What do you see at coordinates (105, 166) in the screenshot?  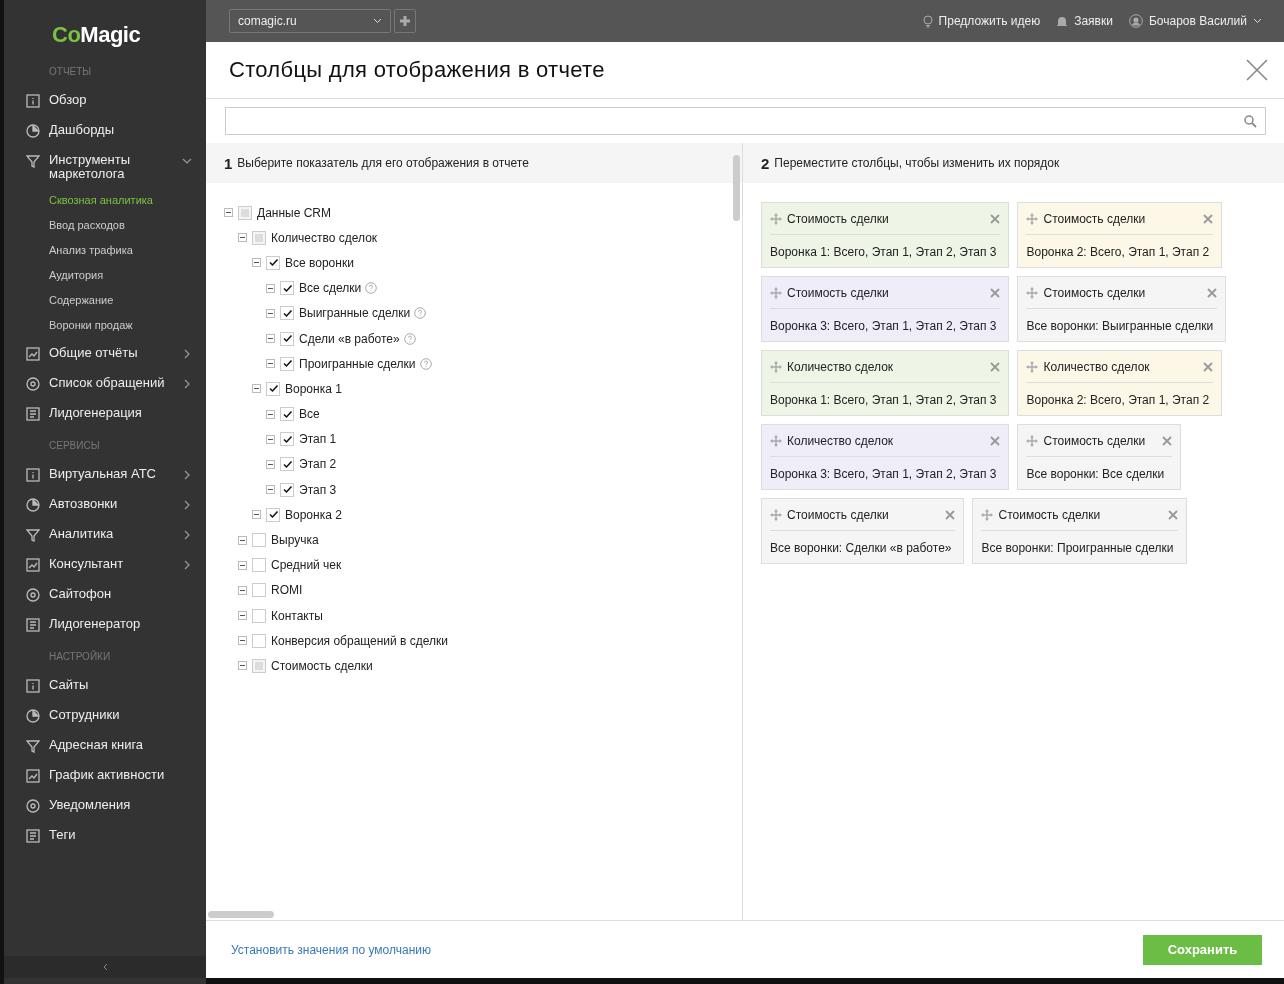 I see `menu-item: Инструменты маркетолога` at bounding box center [105, 166].